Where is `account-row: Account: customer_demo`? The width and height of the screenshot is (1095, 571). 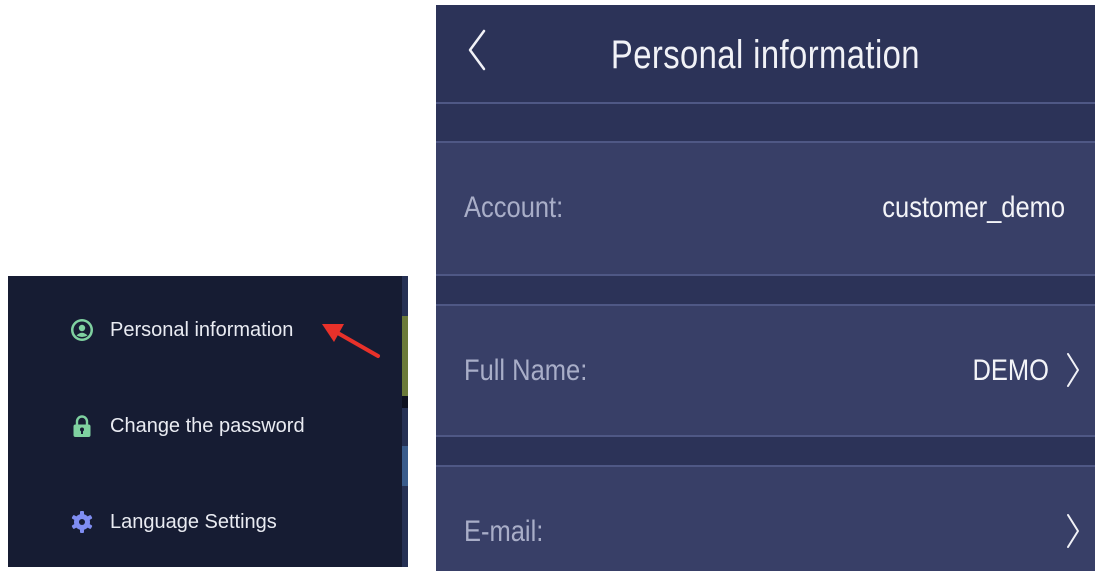
account-row: Account: customer_demo is located at coordinates (765, 208).